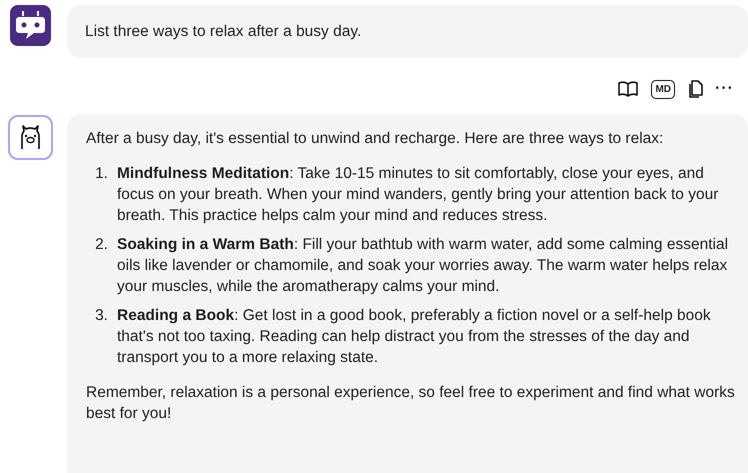  Describe the element at coordinates (695, 89) in the screenshot. I see `copy-icon` at that location.